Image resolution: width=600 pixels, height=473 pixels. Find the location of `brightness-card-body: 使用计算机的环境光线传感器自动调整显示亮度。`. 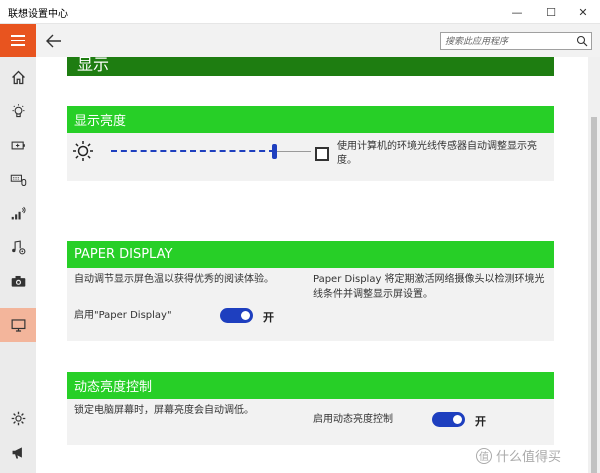

brightness-card-body: 使用计算机的环境光线传感器自动调整显示亮度。 is located at coordinates (310, 157).